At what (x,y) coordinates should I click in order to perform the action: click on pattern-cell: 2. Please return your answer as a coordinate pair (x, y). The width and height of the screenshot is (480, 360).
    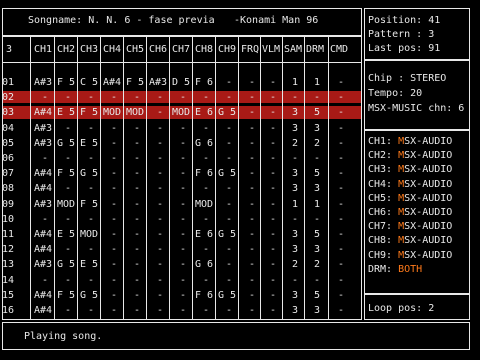
    Looking at the image, I should click on (317, 143).